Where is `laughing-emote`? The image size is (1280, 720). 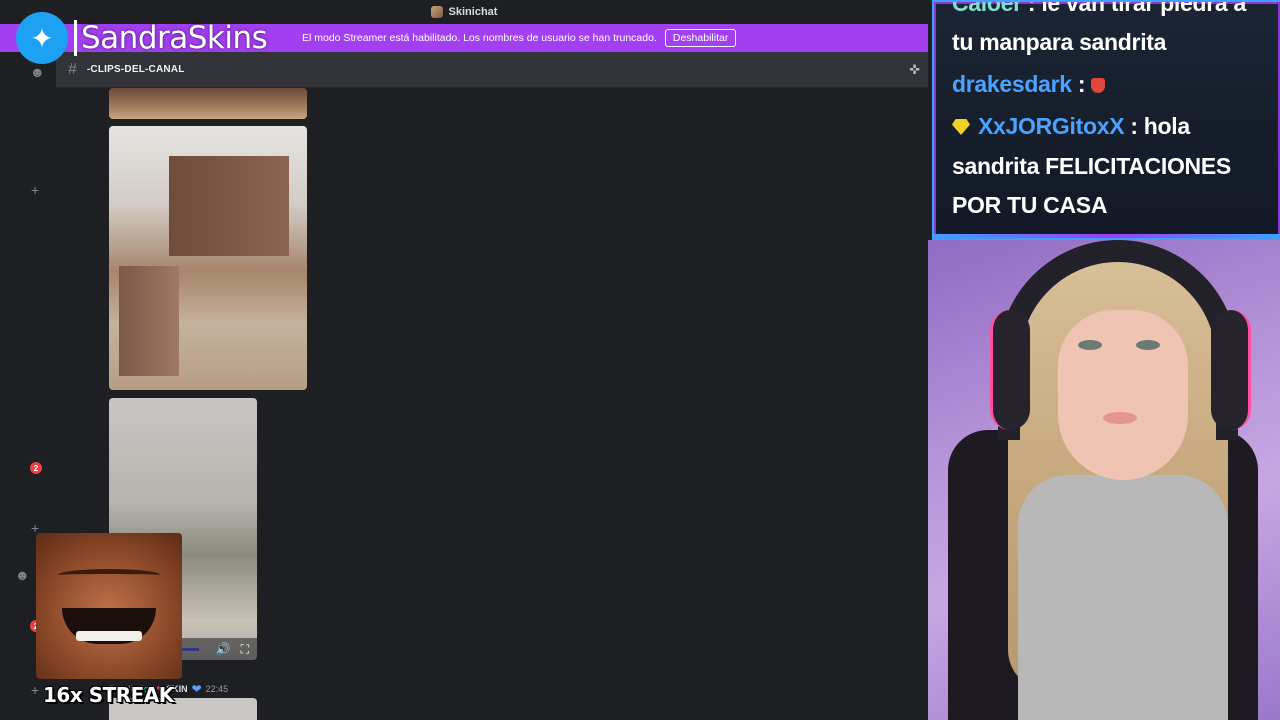
laughing-emote is located at coordinates (109, 606).